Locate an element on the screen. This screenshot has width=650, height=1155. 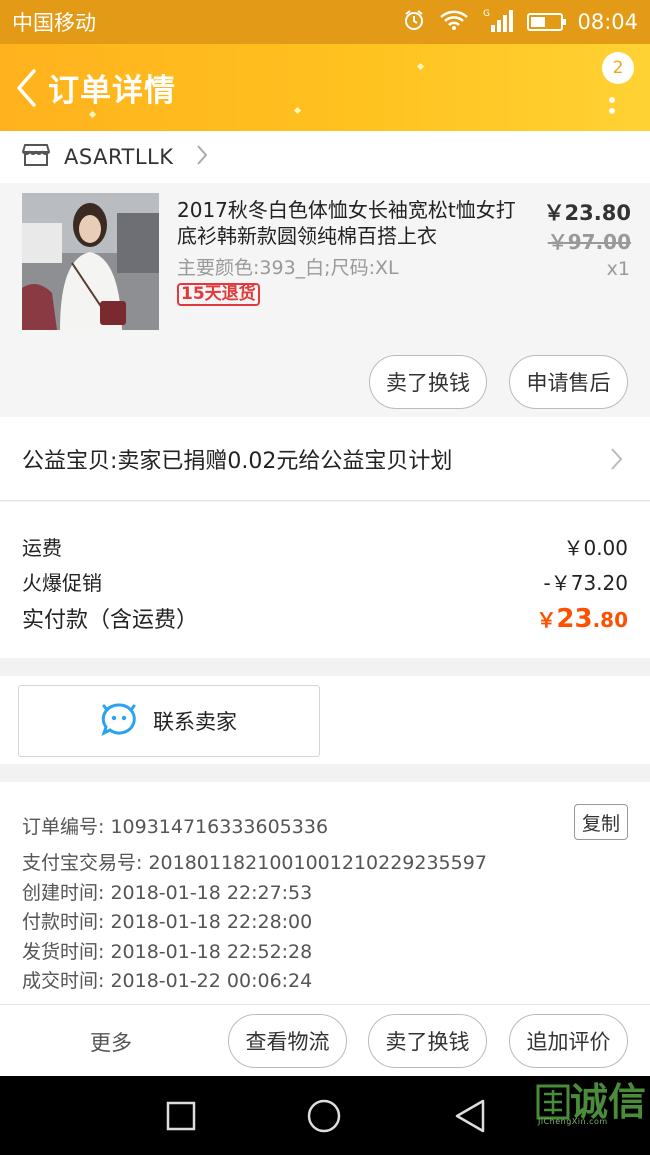
back-button is located at coordinates (26, 87).